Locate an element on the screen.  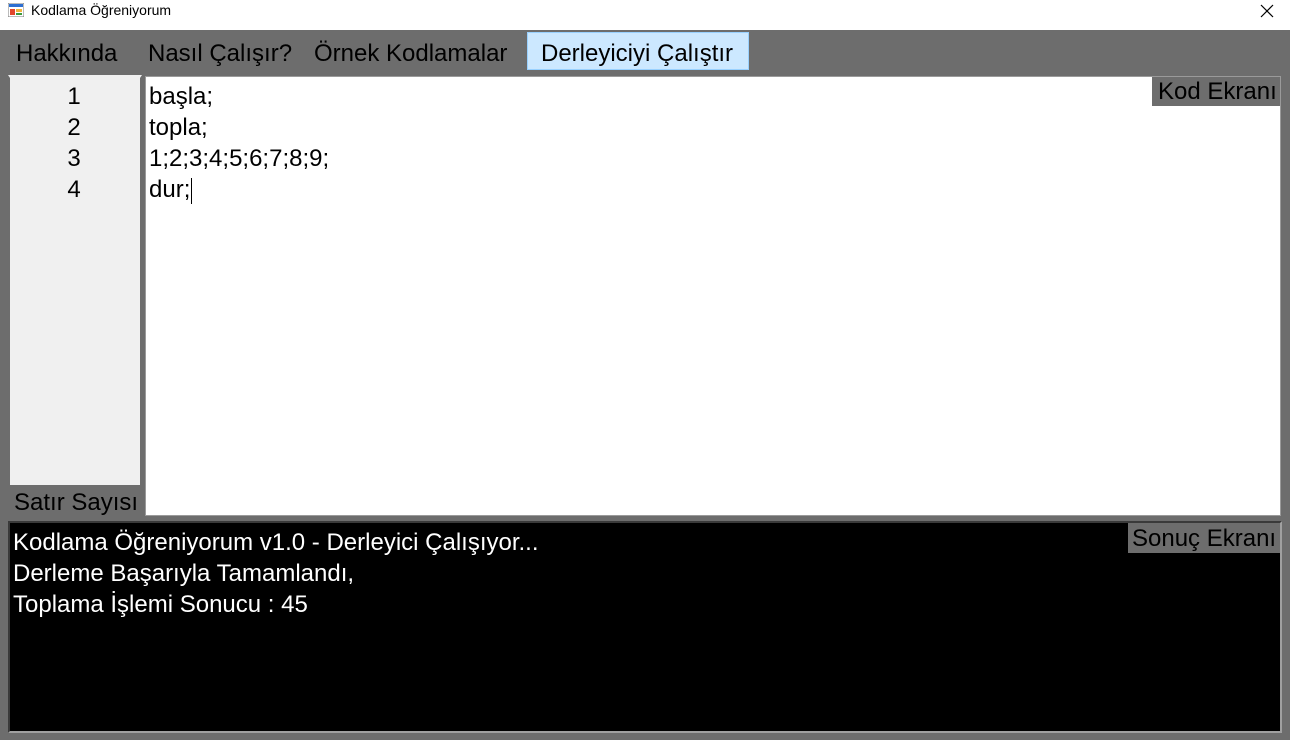
code-line-with-caret: dur; is located at coordinates (171, 190).